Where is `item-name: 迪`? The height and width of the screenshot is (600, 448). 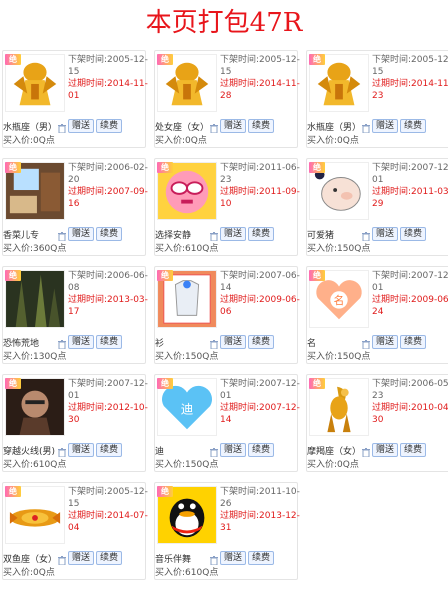
item-name: 迪 is located at coordinates (159, 452).